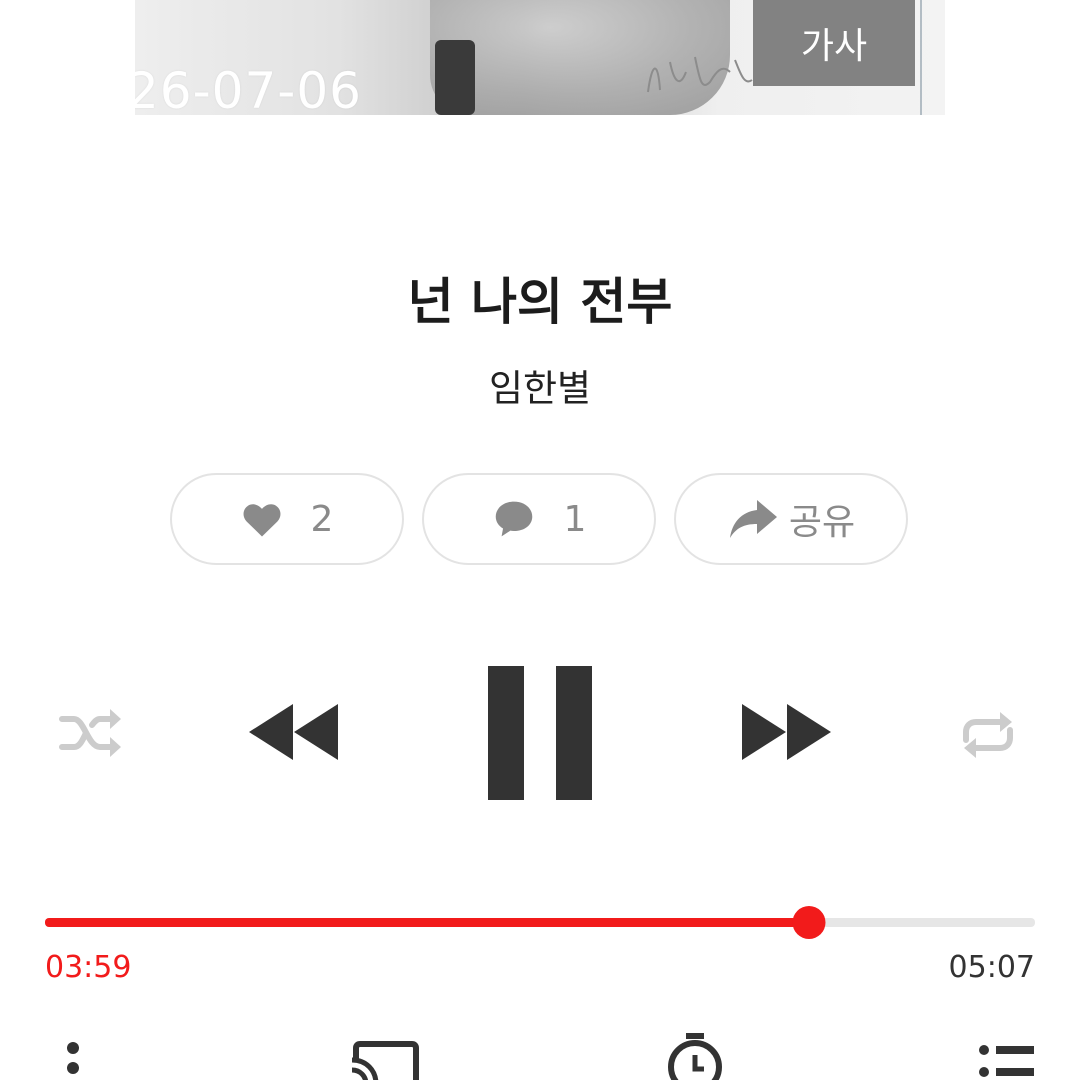 The image size is (1080, 1080). I want to click on date-overlay: 26-07-06, so click(248, 88).